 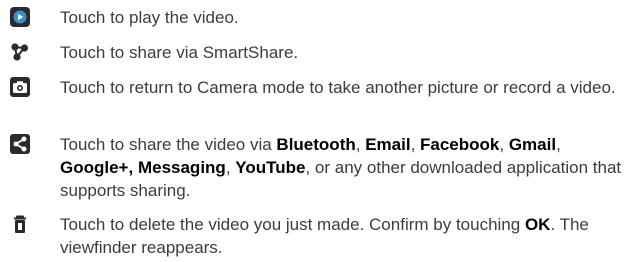 I want to click on play-description: Touch to play the video., so click(x=149, y=17).